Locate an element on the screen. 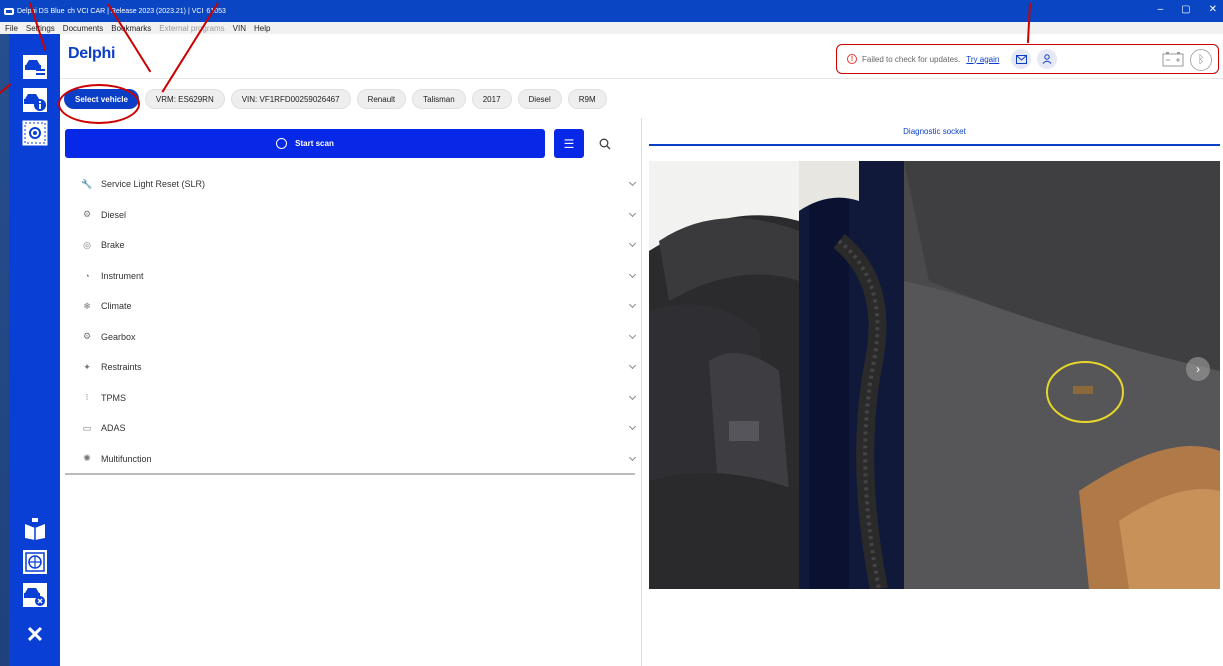  menu-documents: Documents is located at coordinates (83, 28).